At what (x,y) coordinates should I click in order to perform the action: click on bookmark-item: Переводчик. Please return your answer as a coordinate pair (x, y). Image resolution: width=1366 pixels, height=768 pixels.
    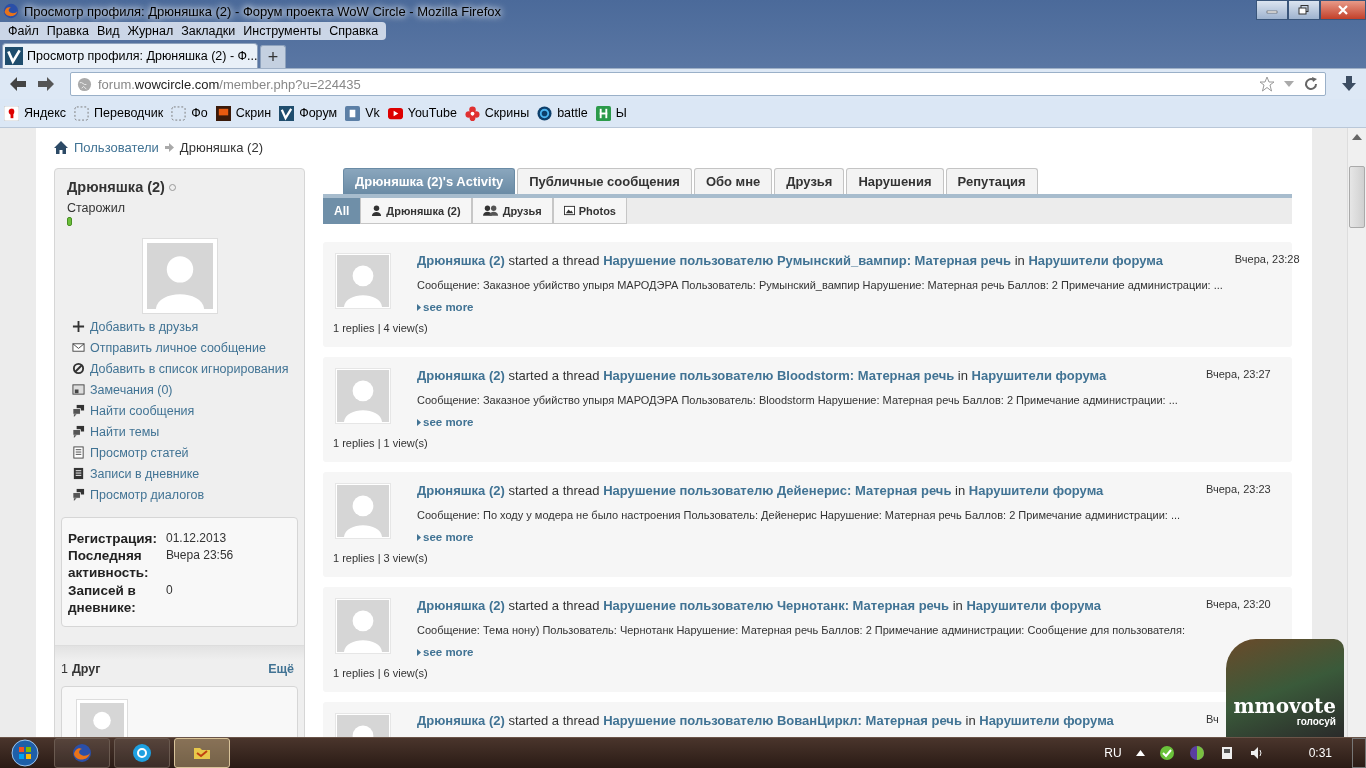
    Looking at the image, I should click on (119, 113).